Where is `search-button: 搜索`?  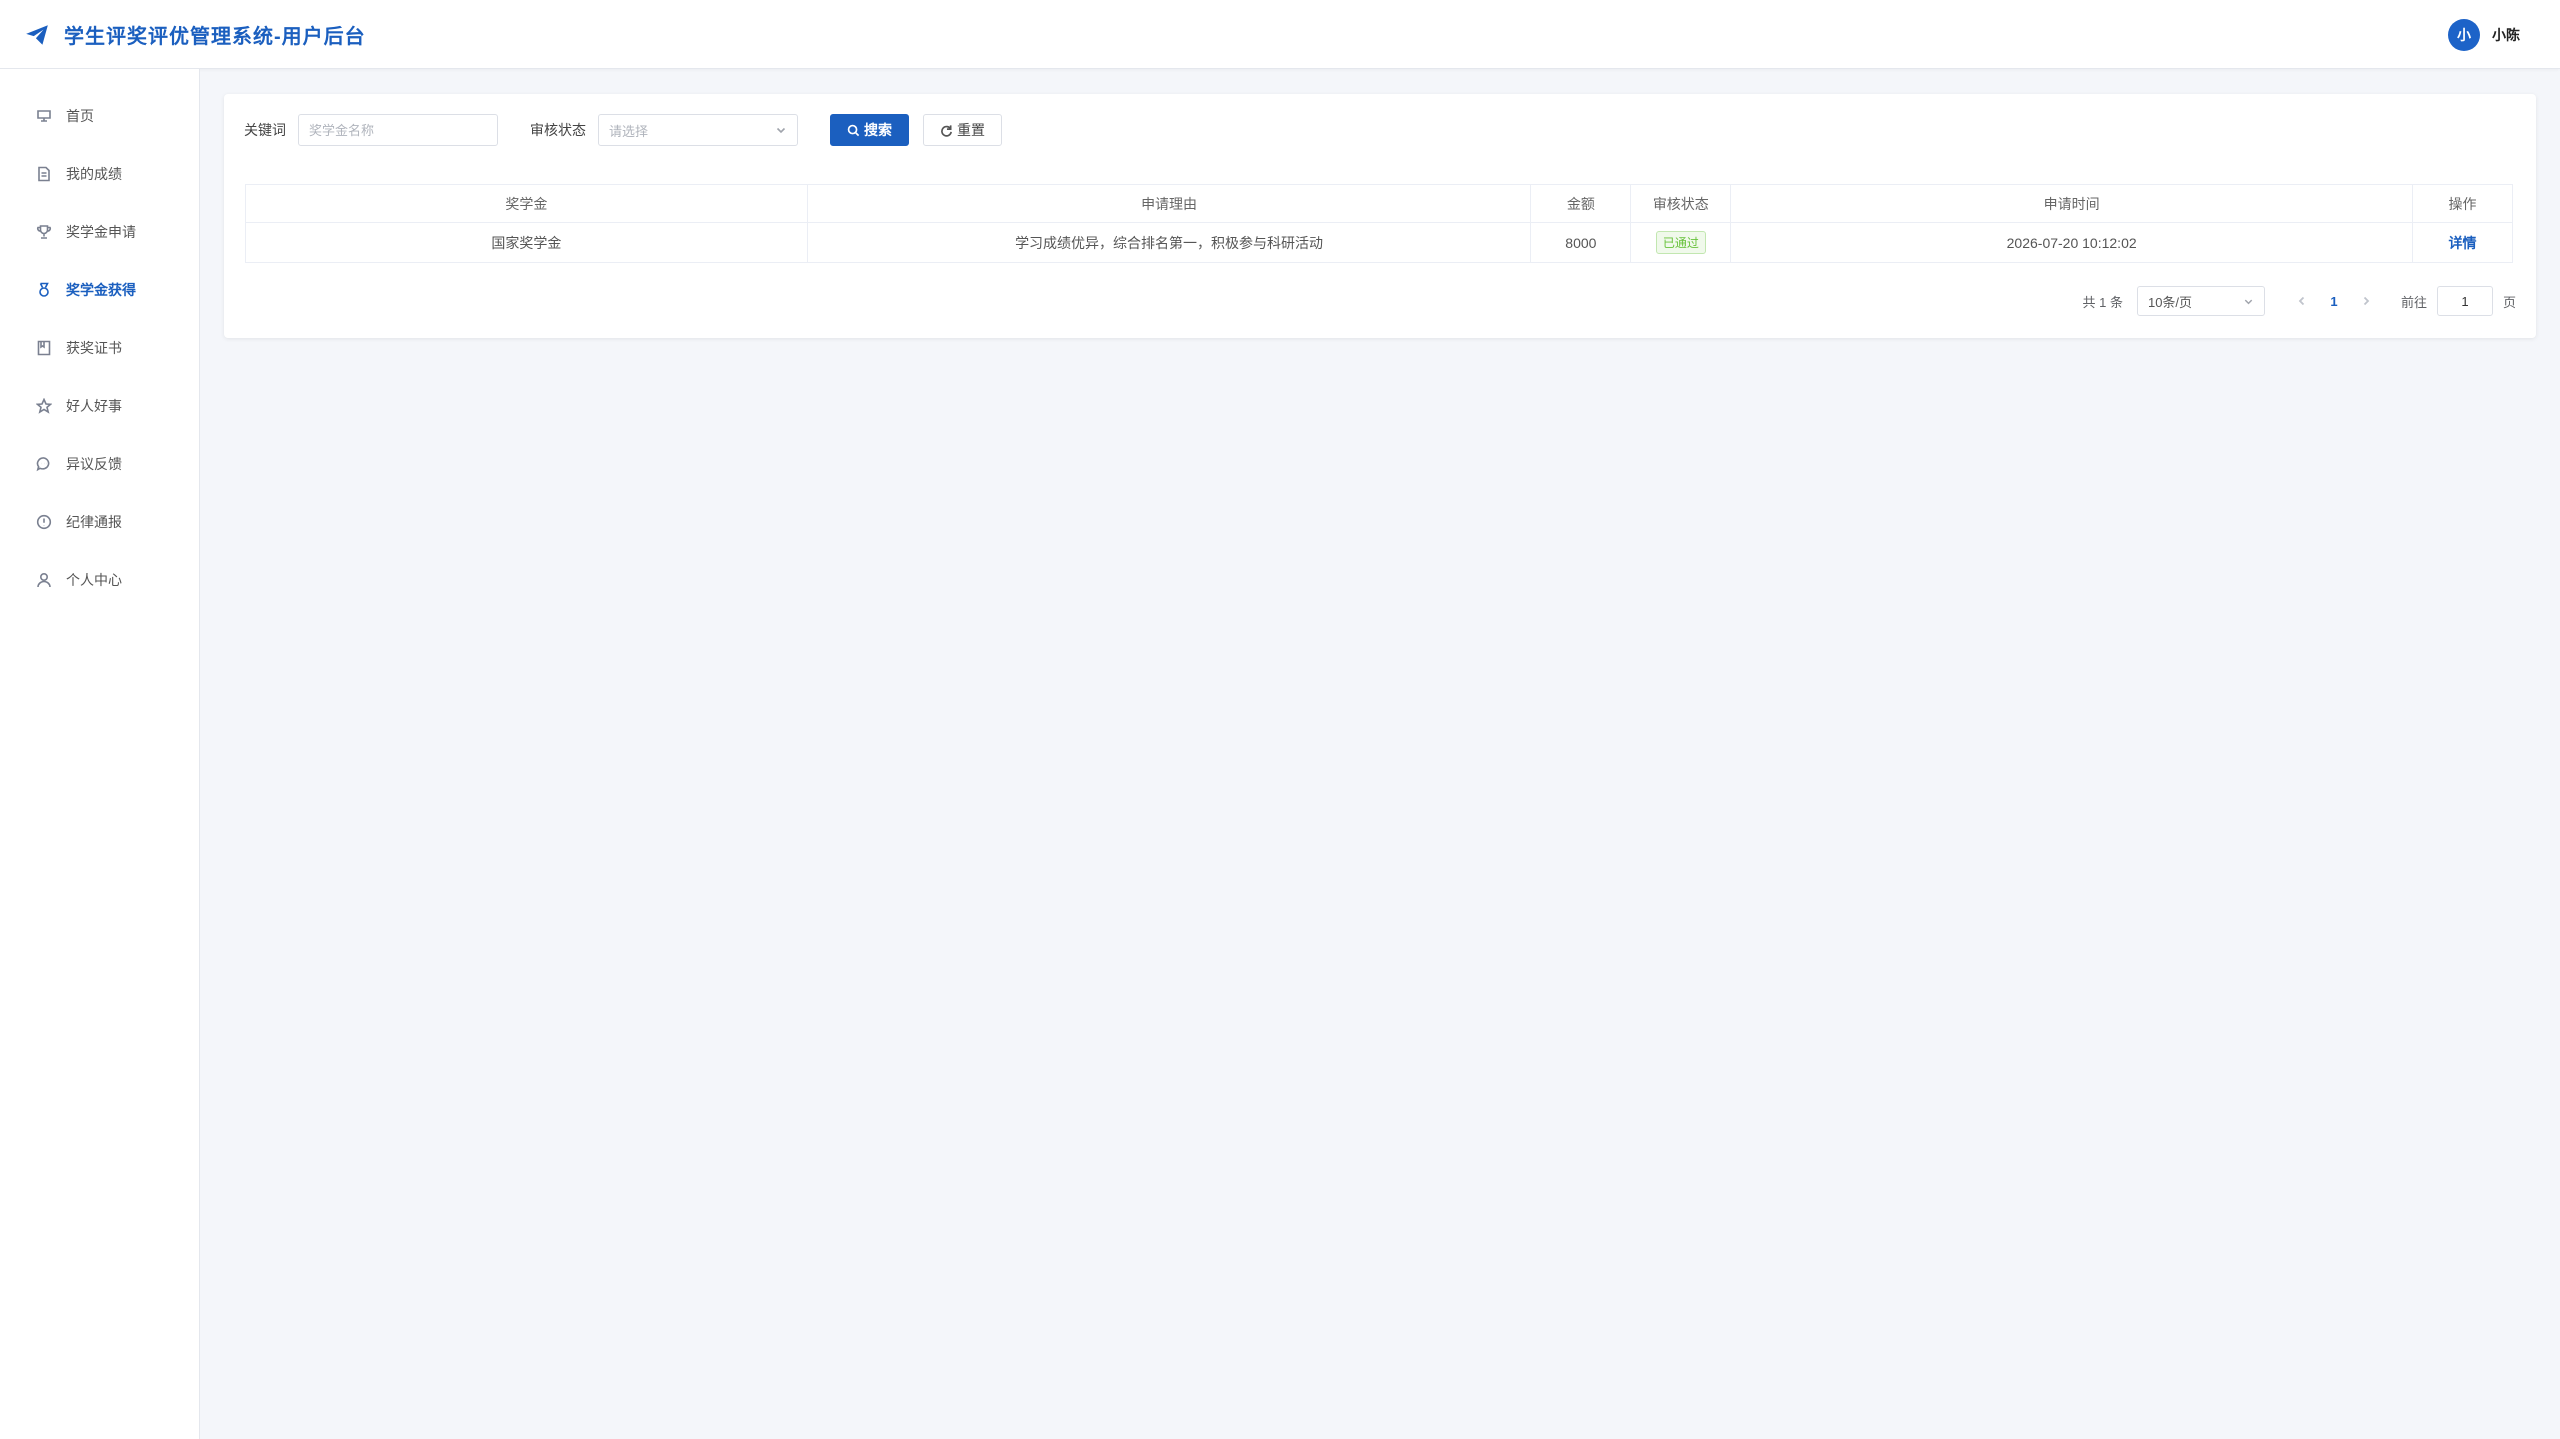
search-button: 搜索 is located at coordinates (869, 130).